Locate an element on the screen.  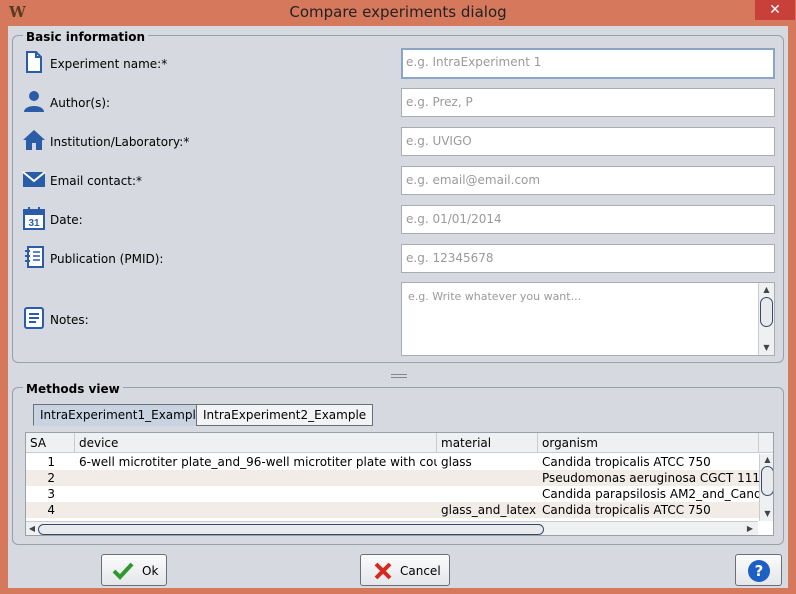
envelope-icon is located at coordinates (34, 179).